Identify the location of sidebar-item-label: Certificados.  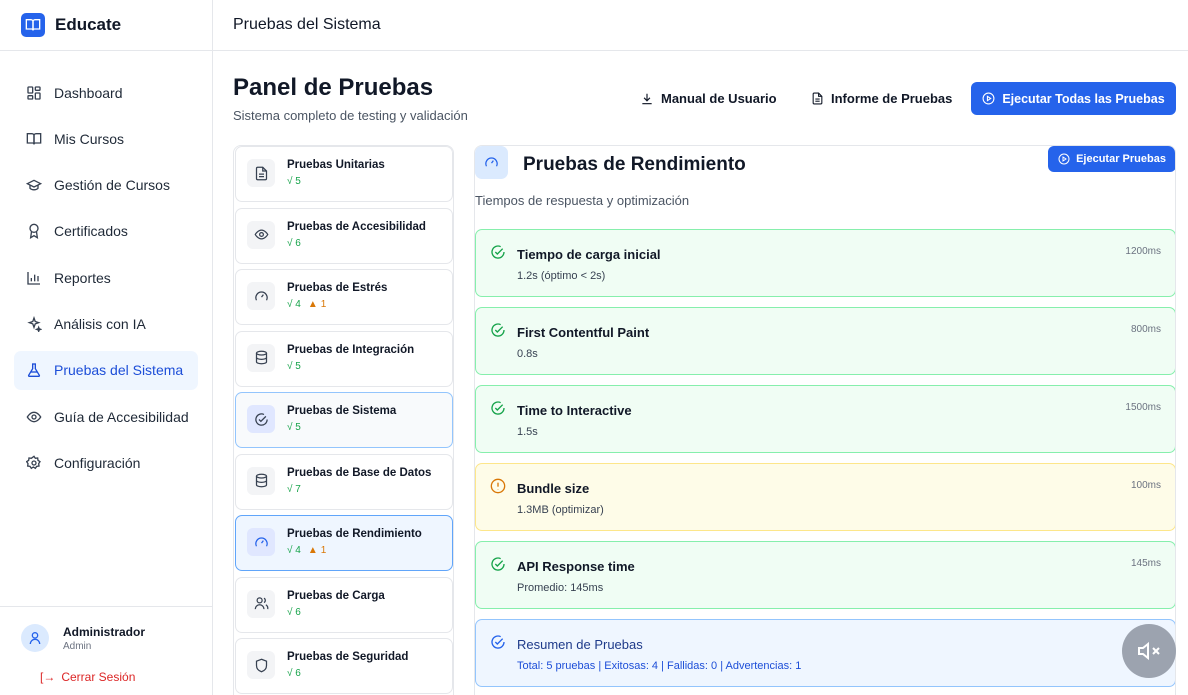
(91, 231).